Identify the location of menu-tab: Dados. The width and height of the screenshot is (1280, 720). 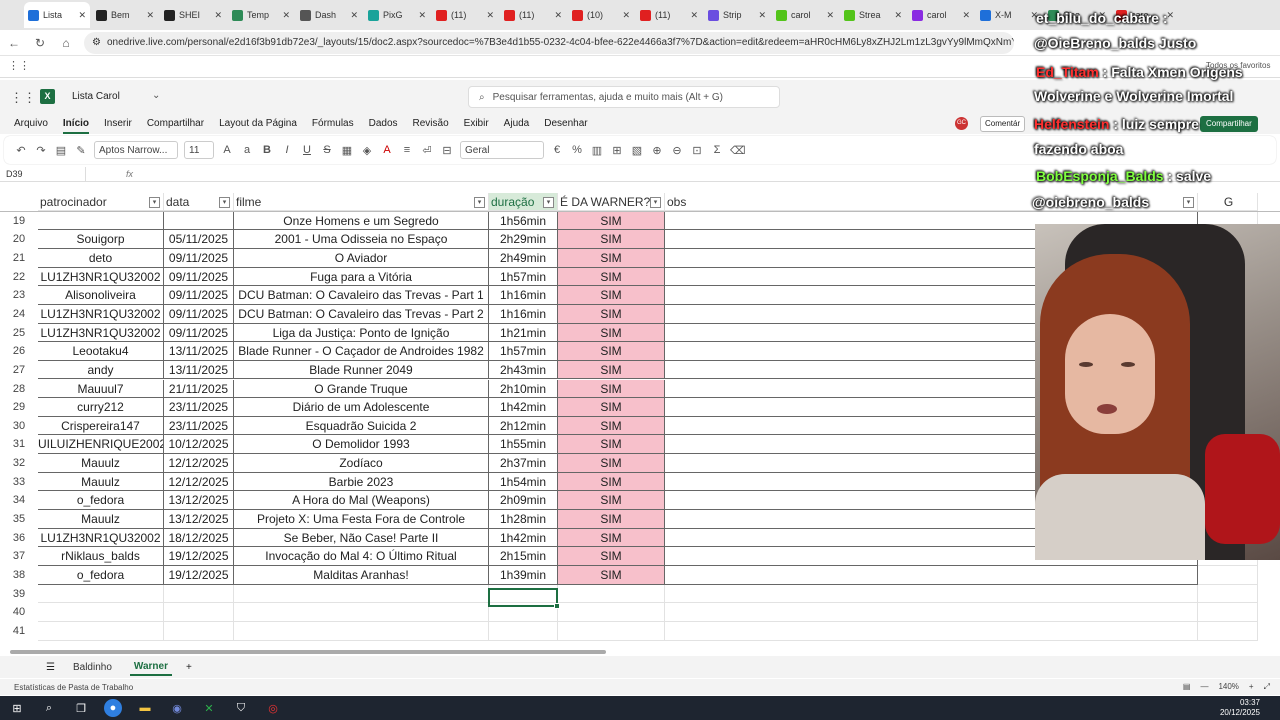
(383, 124).